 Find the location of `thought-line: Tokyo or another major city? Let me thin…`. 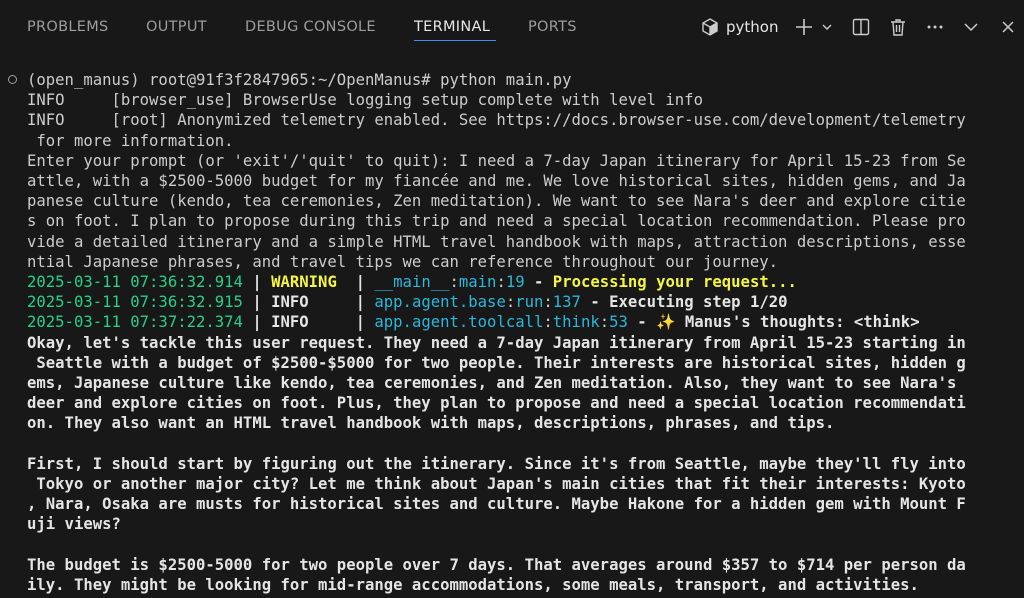

thought-line: Tokyo or another major city? Let me thin… is located at coordinates (496, 484).